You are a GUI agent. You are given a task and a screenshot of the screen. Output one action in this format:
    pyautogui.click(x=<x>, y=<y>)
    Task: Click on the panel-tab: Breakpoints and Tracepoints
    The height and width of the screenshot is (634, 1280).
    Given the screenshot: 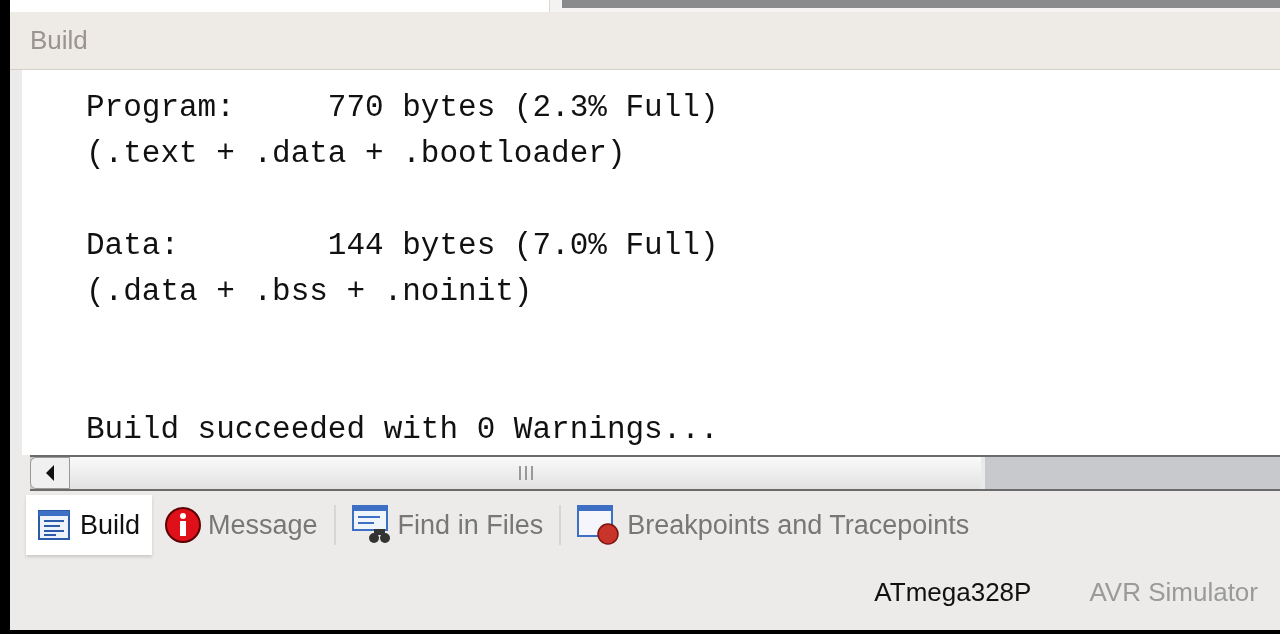 What is the action you would take?
    pyautogui.click(x=773, y=525)
    